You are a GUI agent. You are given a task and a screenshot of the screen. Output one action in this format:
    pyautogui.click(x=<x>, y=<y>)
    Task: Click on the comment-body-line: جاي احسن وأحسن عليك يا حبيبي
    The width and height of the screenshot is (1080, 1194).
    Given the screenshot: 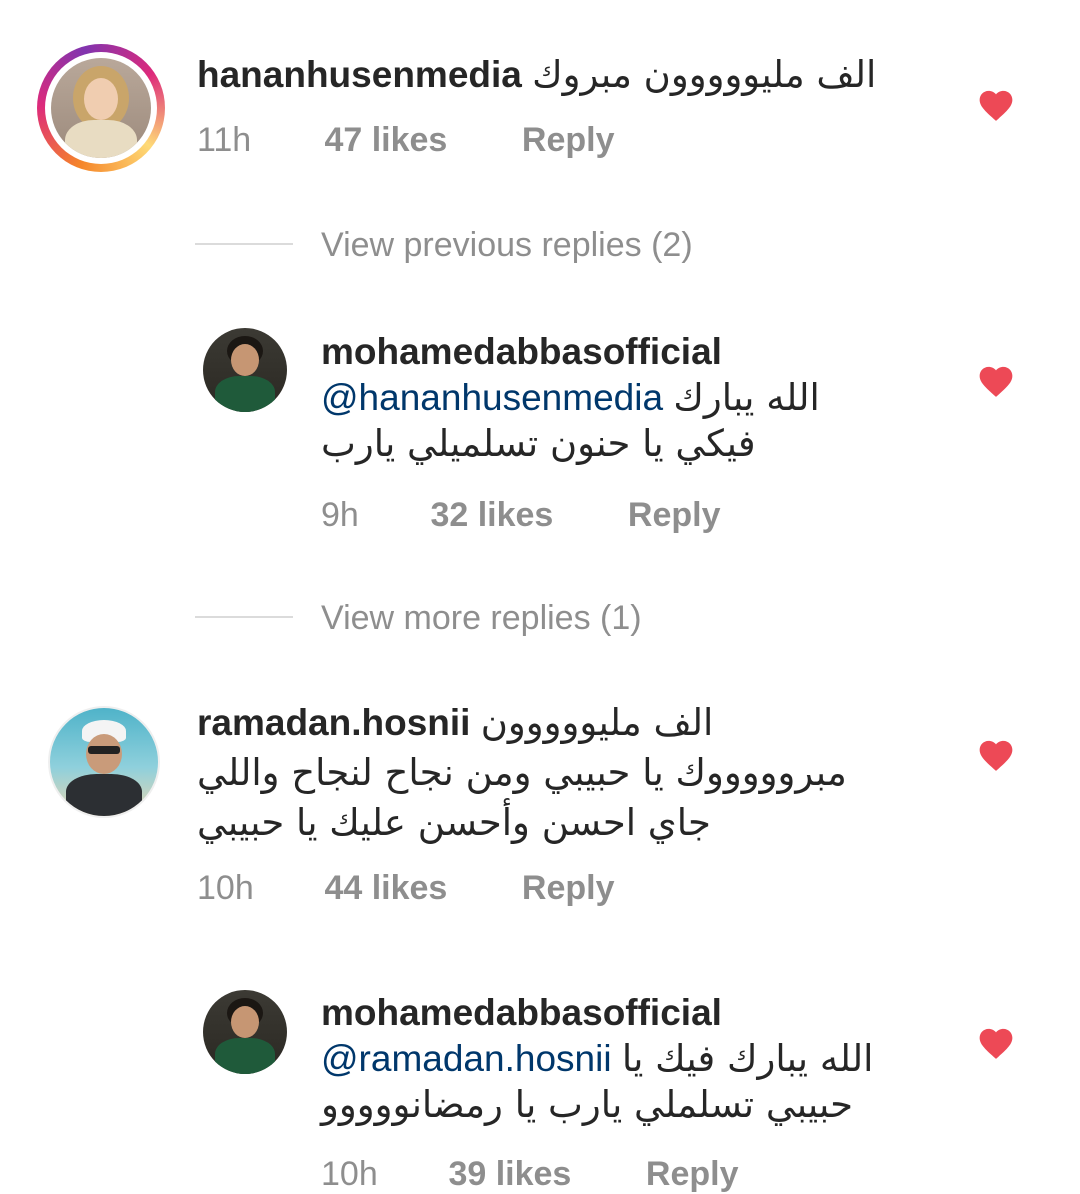 What is the action you would take?
    pyautogui.click(x=454, y=822)
    